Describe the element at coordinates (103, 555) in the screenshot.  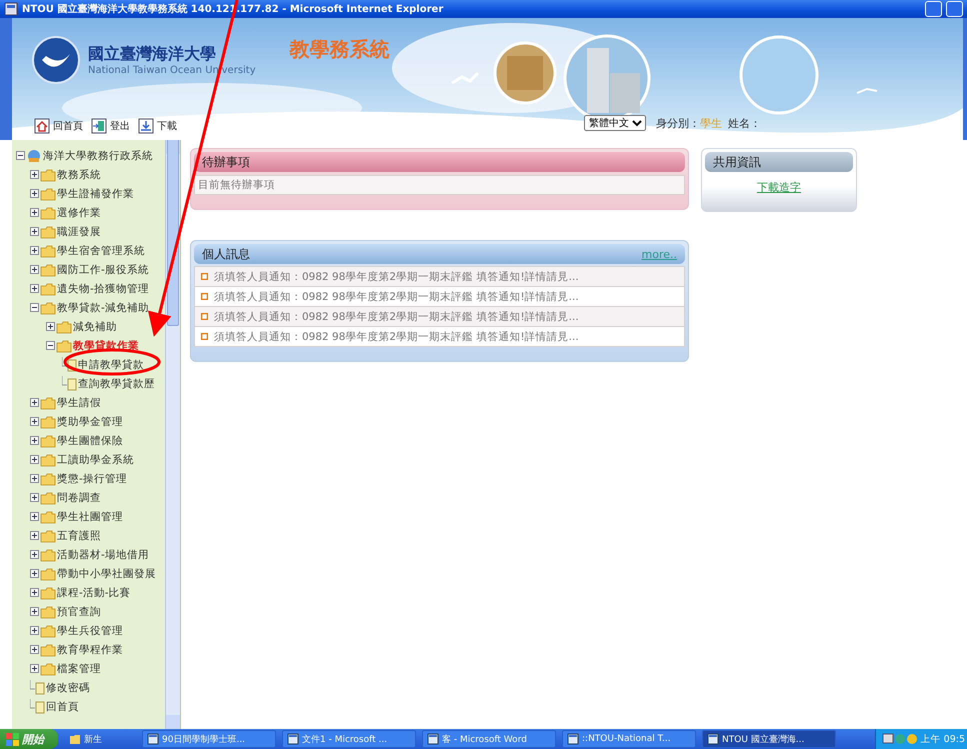
I see `tree-item: 活動器材-場地借用` at that location.